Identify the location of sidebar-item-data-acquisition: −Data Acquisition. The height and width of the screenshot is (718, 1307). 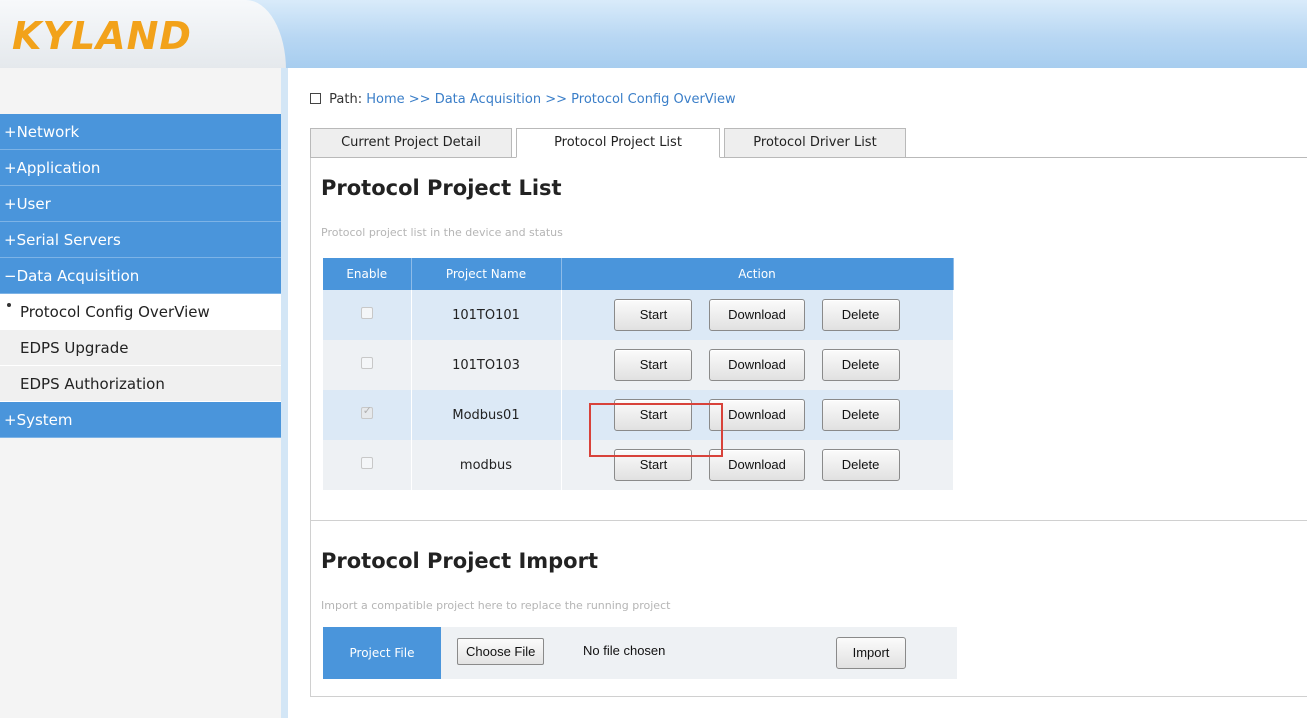
(140, 276).